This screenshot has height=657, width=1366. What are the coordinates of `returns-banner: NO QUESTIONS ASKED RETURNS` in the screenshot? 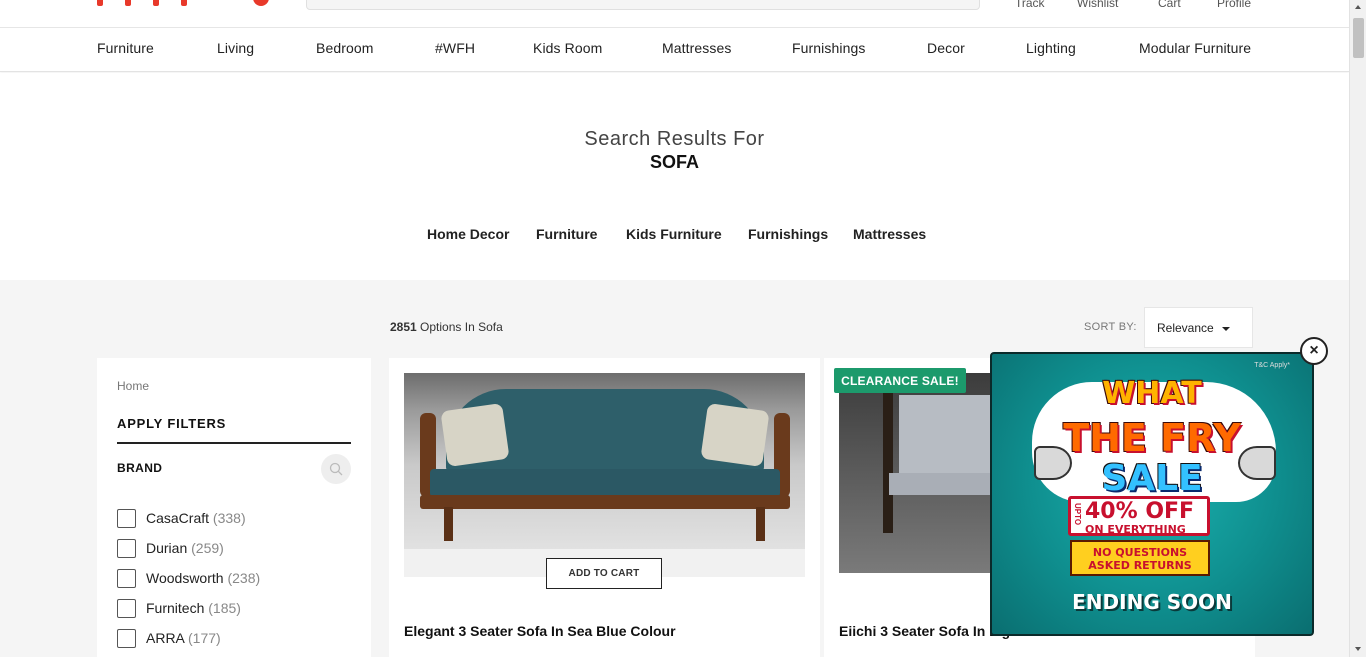 It's located at (1140, 558).